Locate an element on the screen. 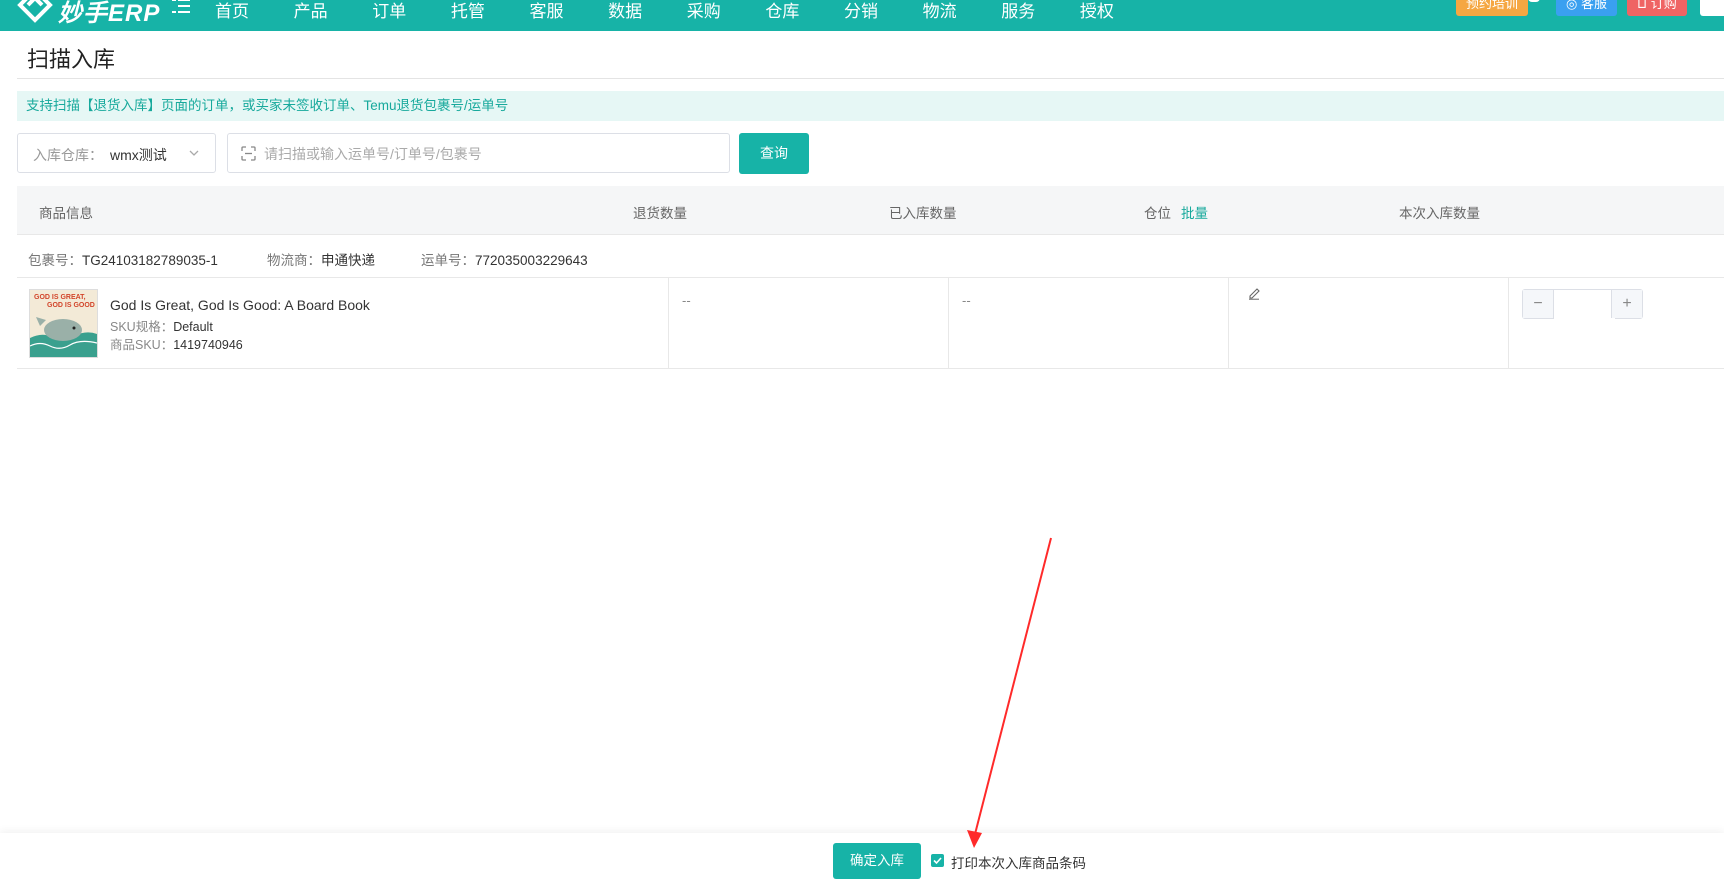  nav-item-customer-service: 客服 is located at coordinates (547, 11).